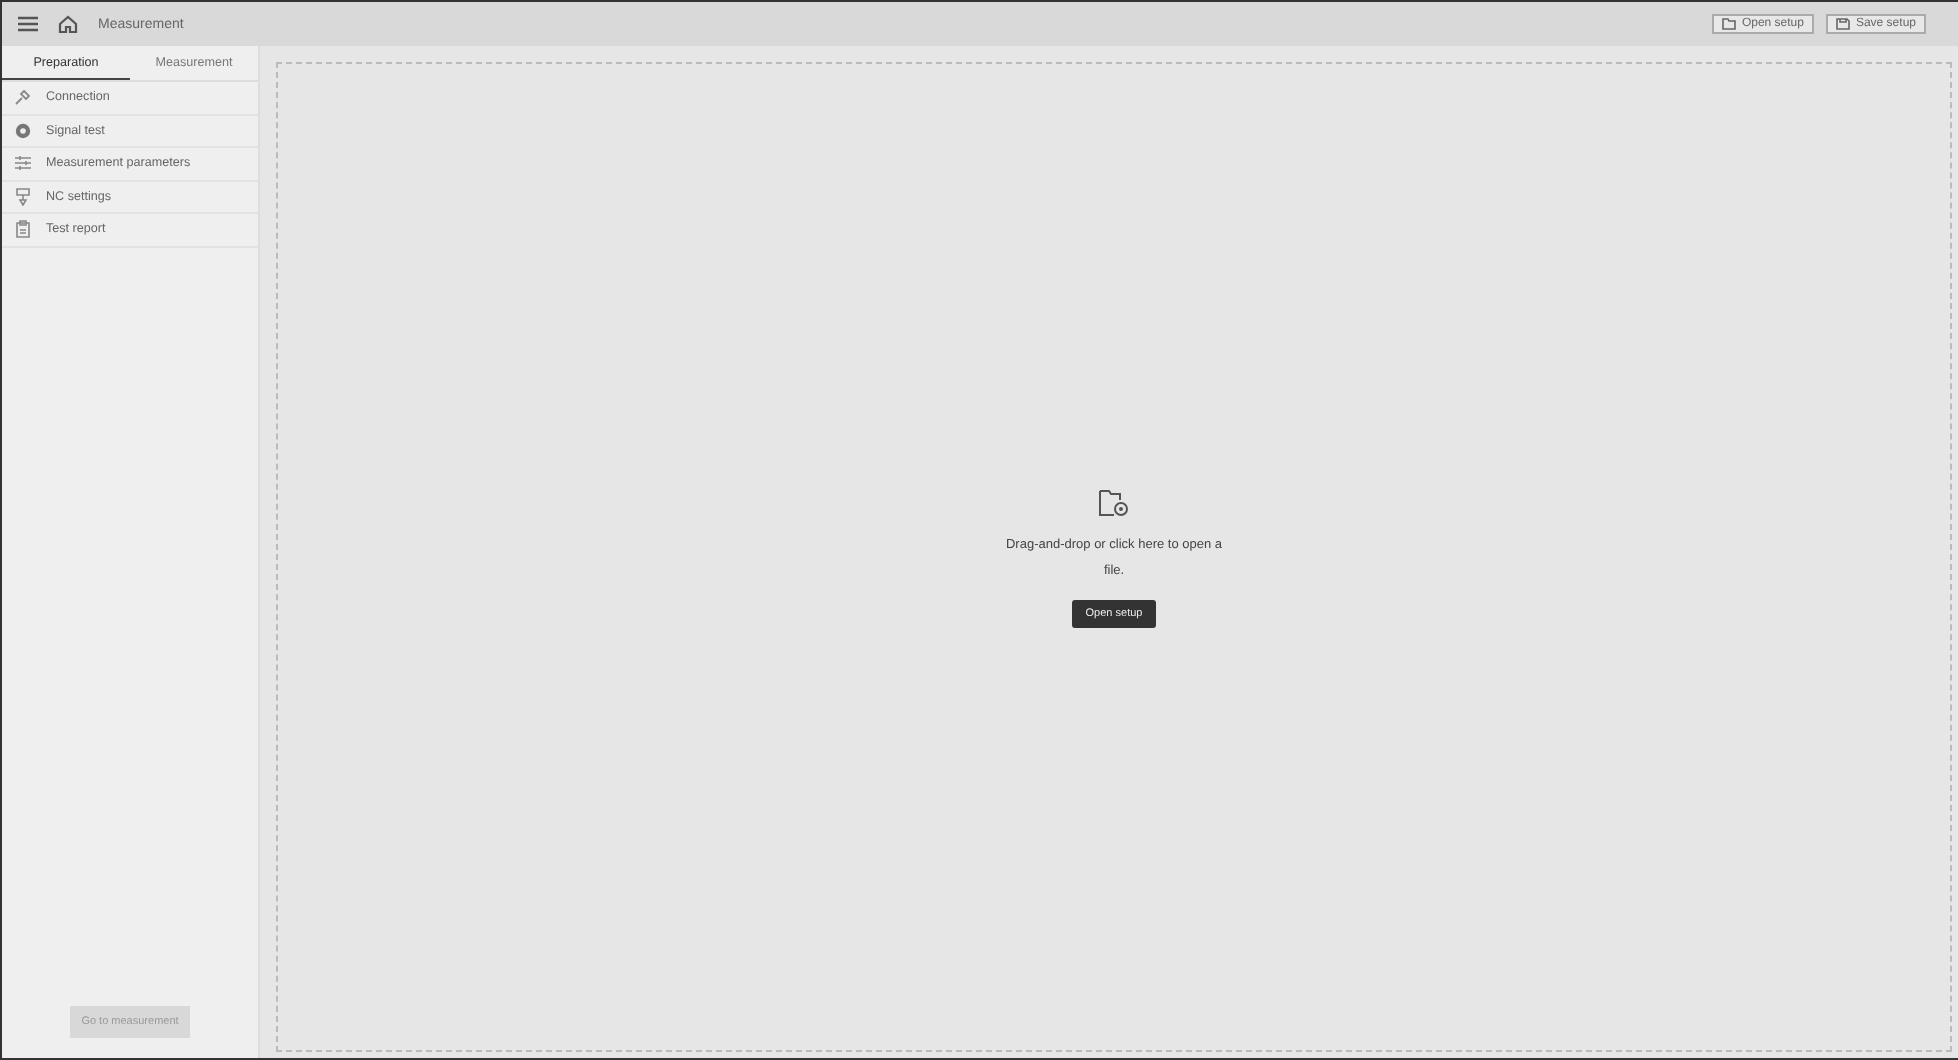  Describe the element at coordinates (23, 163) in the screenshot. I see `sliders-icon` at that location.